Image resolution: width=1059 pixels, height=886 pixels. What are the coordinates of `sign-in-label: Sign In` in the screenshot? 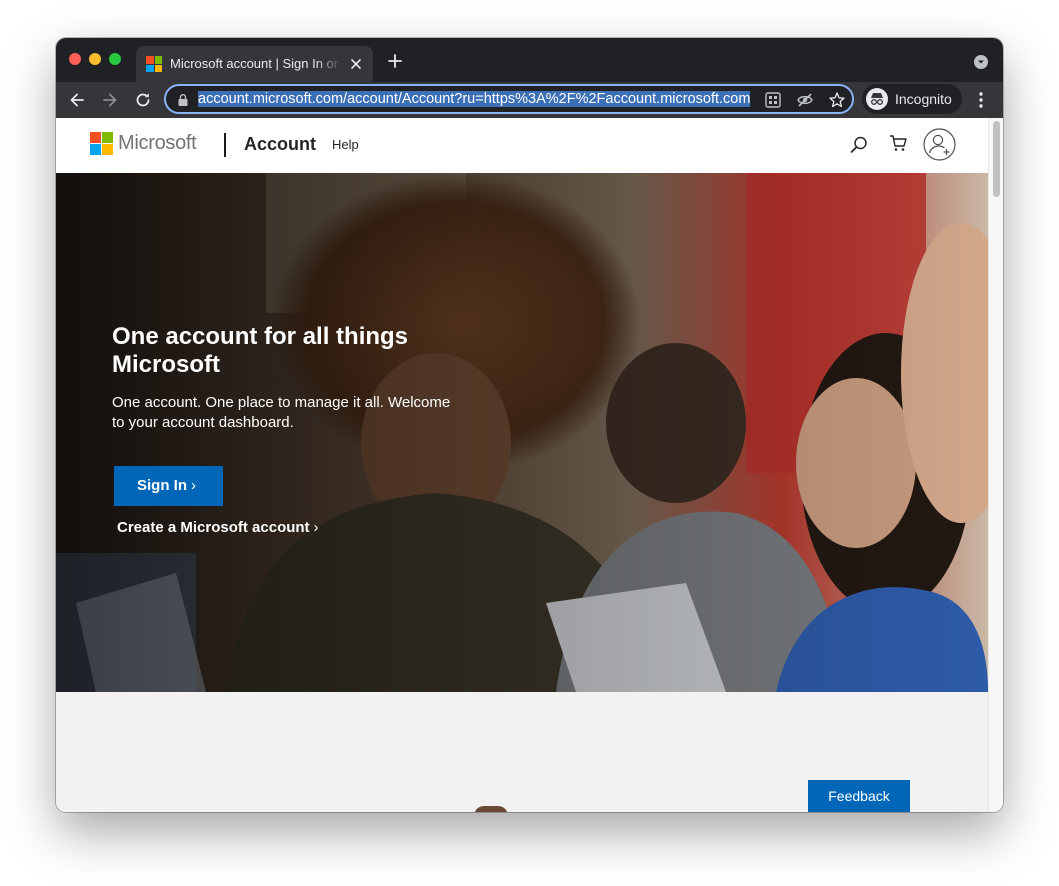 It's located at (162, 485).